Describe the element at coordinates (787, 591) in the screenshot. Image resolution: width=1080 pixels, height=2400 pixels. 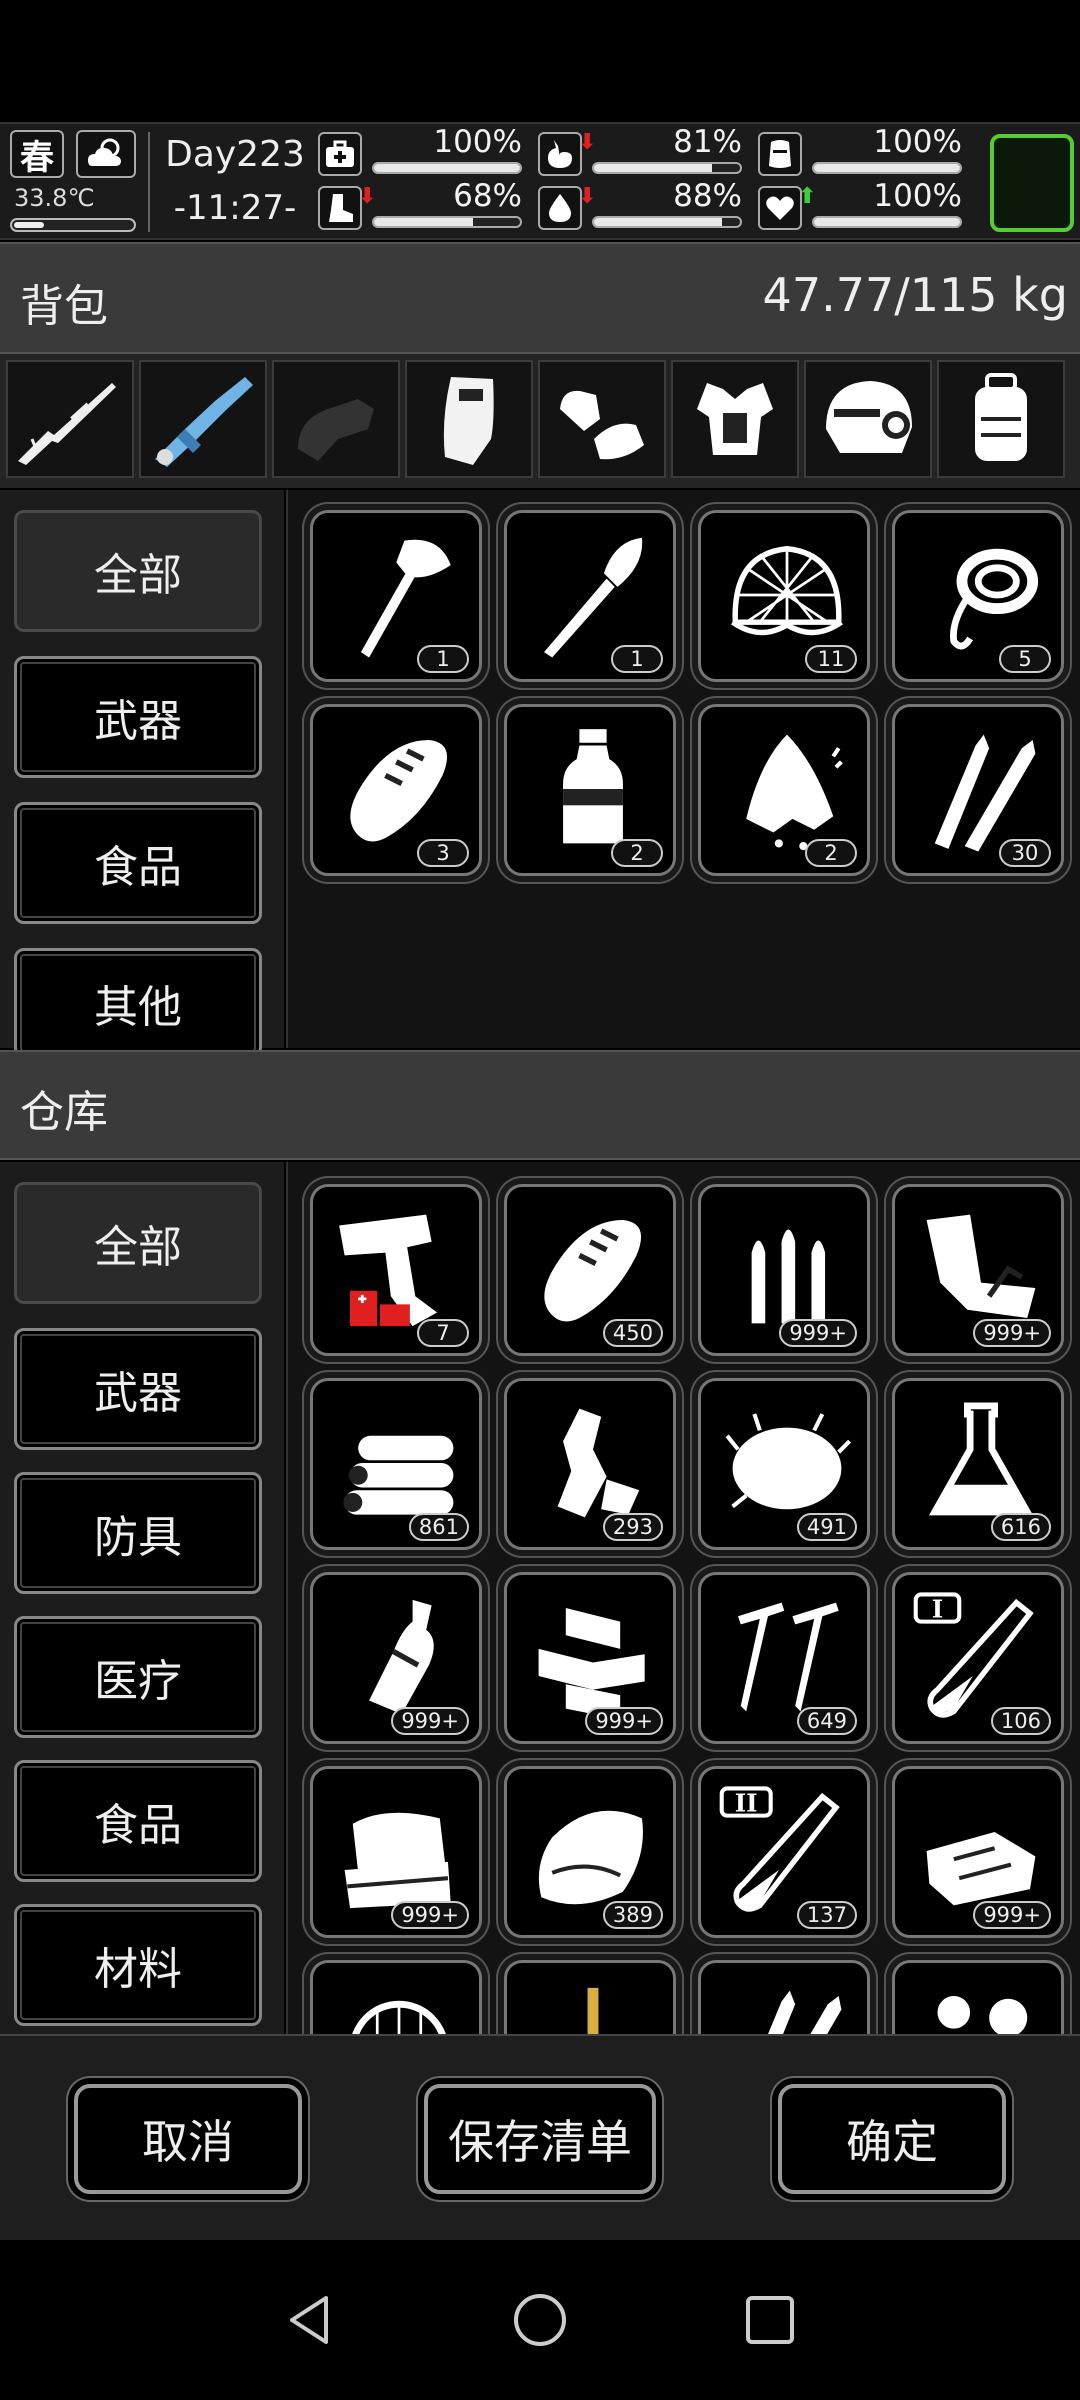
I see `net-icon` at that location.